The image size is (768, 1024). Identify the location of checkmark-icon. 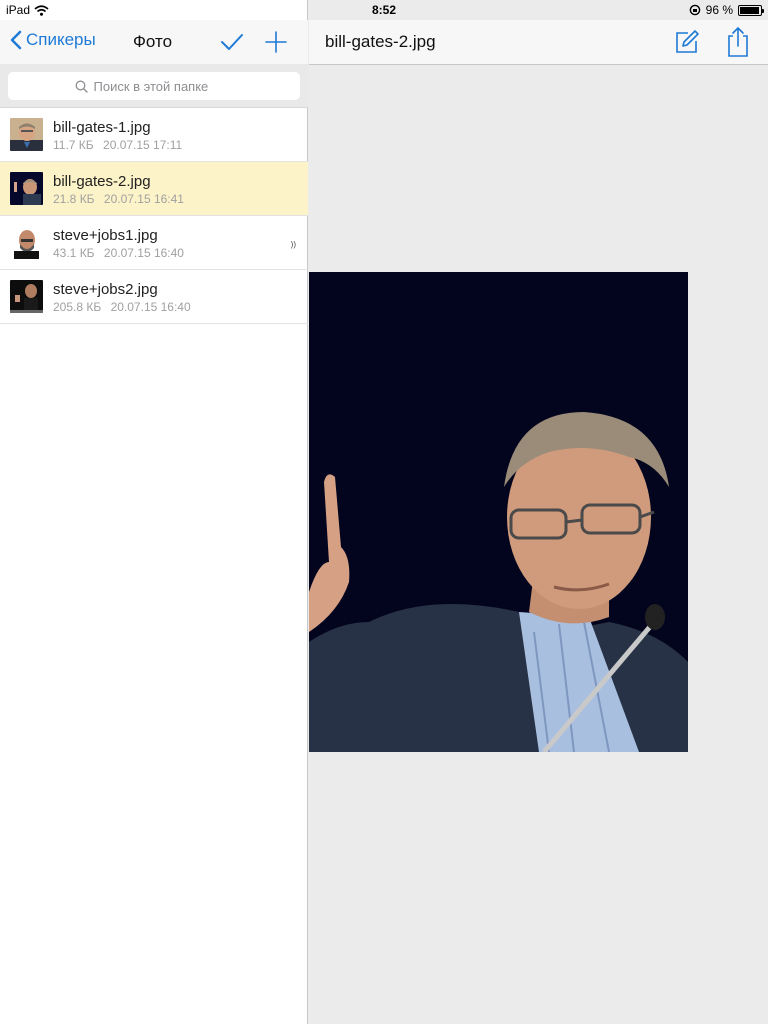
(232, 42).